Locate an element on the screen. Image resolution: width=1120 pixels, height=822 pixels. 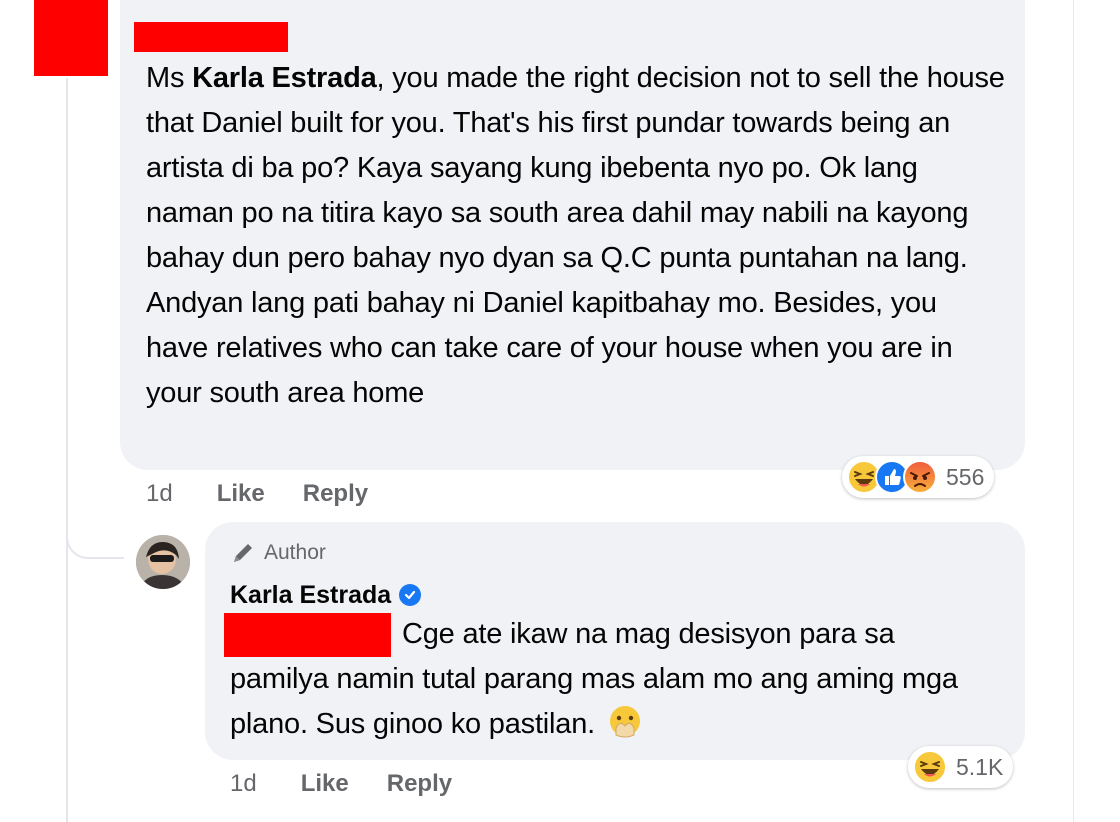
thread-connector is located at coordinates (95, 532).